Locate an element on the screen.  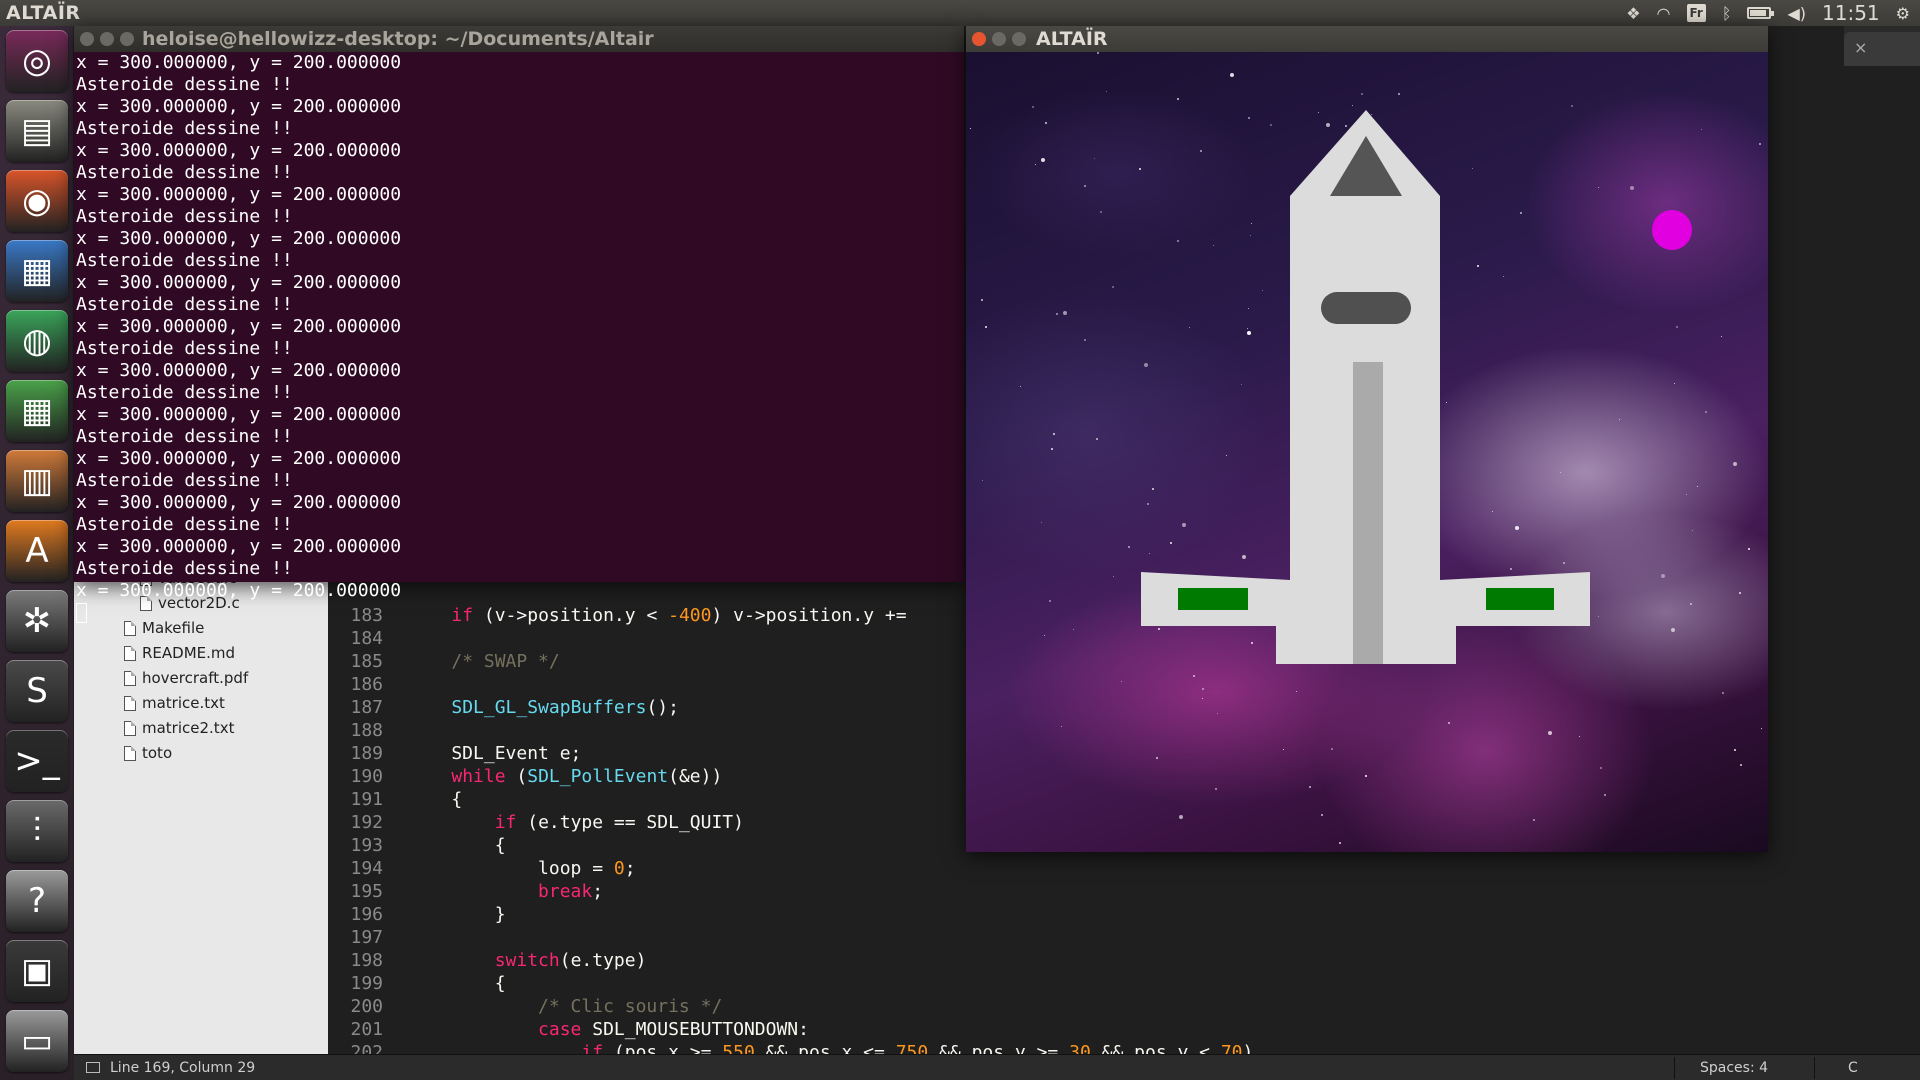
help-icon: ? is located at coordinates (37, 901).